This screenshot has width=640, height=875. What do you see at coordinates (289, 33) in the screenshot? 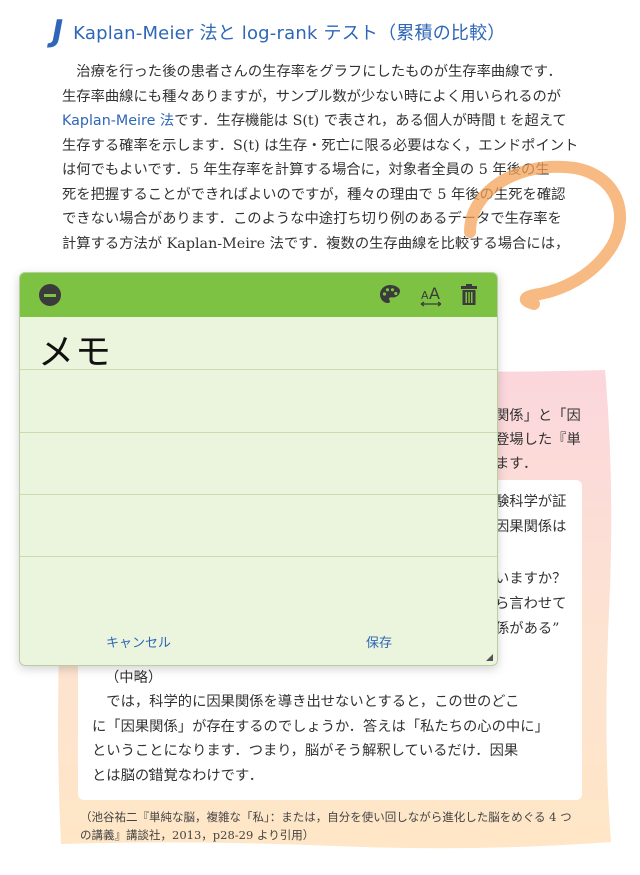
I see `section-title: Kaplan-Meier 法と log-rank テスト（累積の比較）` at bounding box center [289, 33].